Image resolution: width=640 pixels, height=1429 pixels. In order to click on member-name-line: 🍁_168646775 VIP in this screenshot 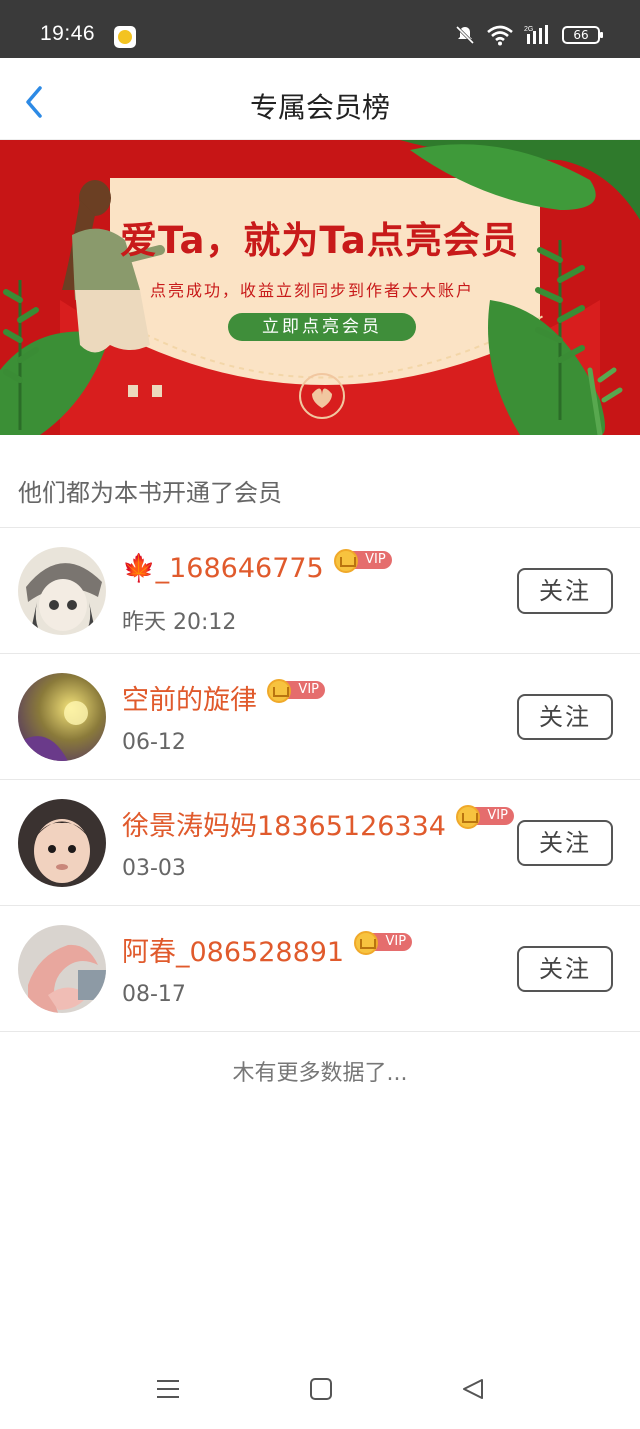, I will do `click(257, 566)`.